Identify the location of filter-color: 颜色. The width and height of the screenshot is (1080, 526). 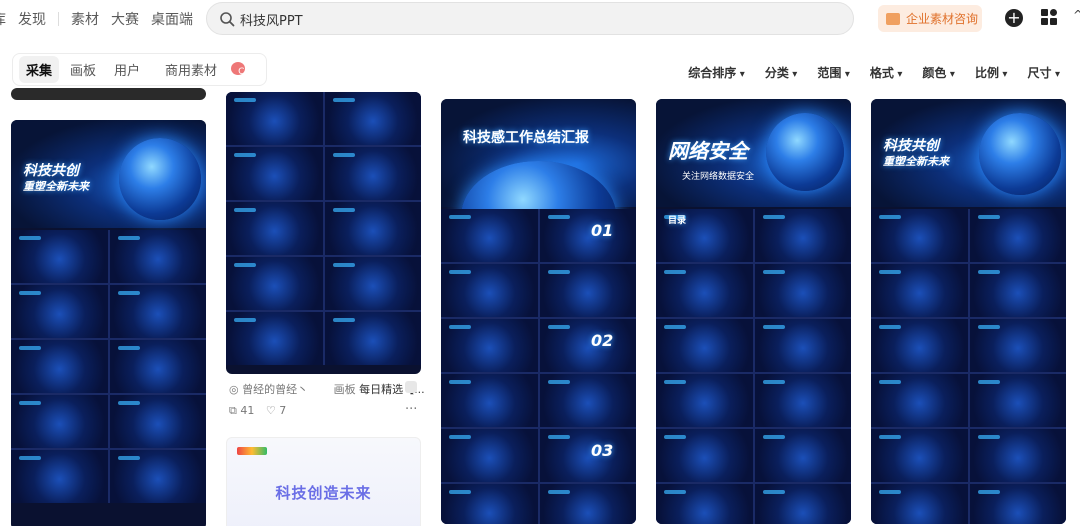
(938, 72).